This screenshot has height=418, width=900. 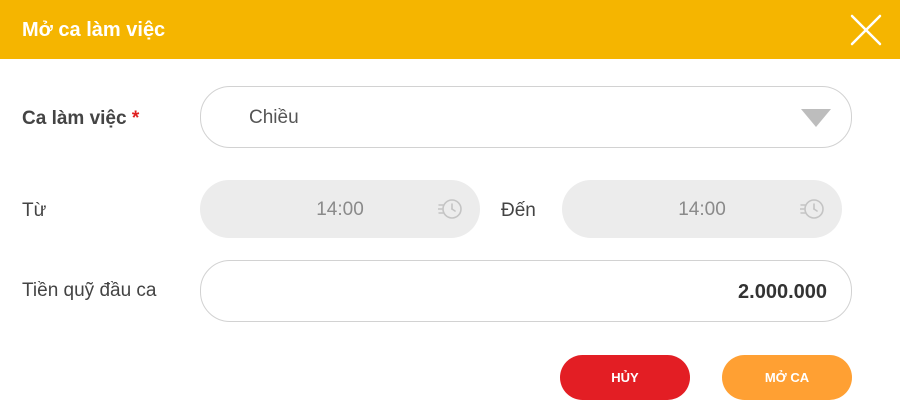 What do you see at coordinates (625, 377) in the screenshot?
I see `cancel-button: HỦY` at bounding box center [625, 377].